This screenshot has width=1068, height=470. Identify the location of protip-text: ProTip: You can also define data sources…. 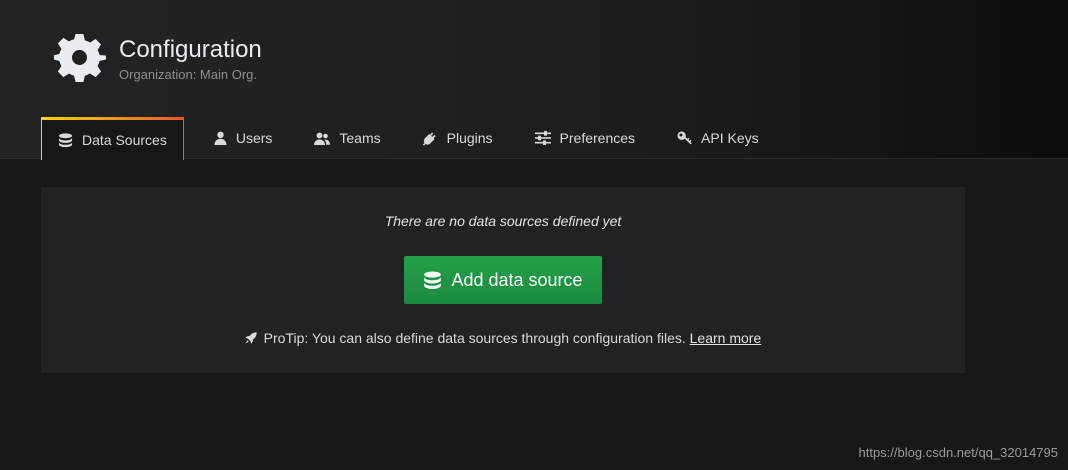
(474, 338).